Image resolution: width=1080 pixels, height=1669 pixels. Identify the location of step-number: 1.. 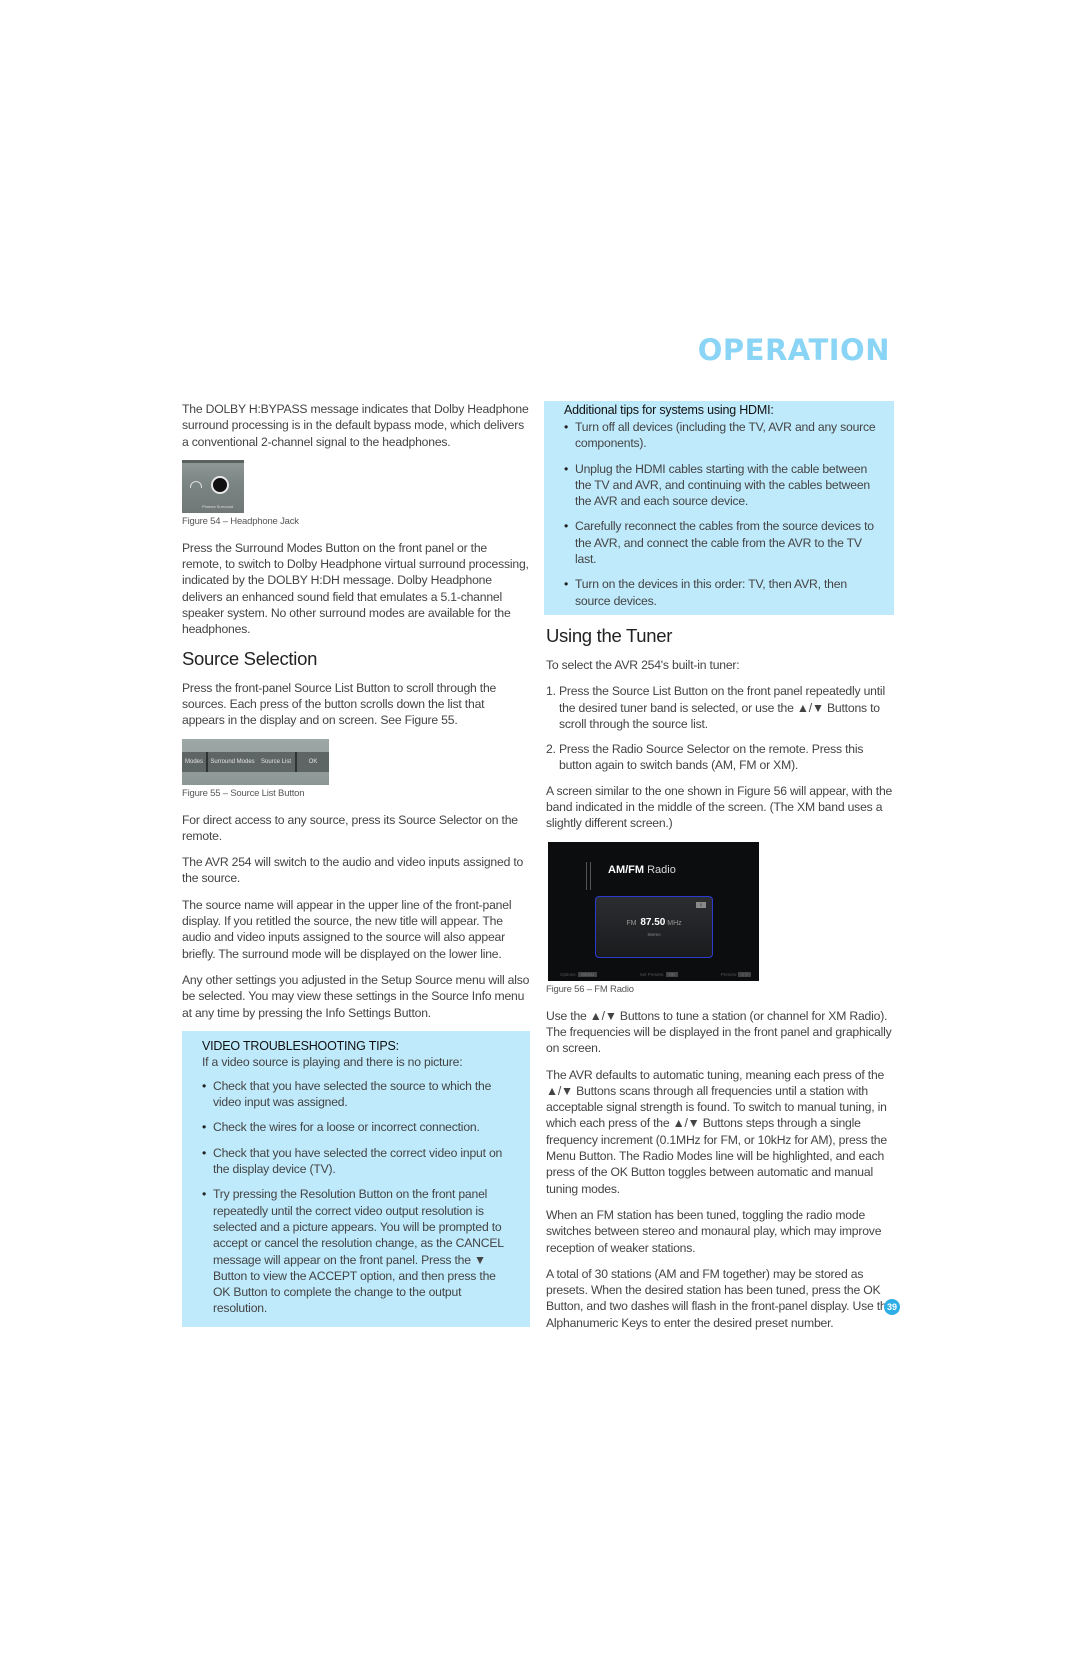
(551, 691).